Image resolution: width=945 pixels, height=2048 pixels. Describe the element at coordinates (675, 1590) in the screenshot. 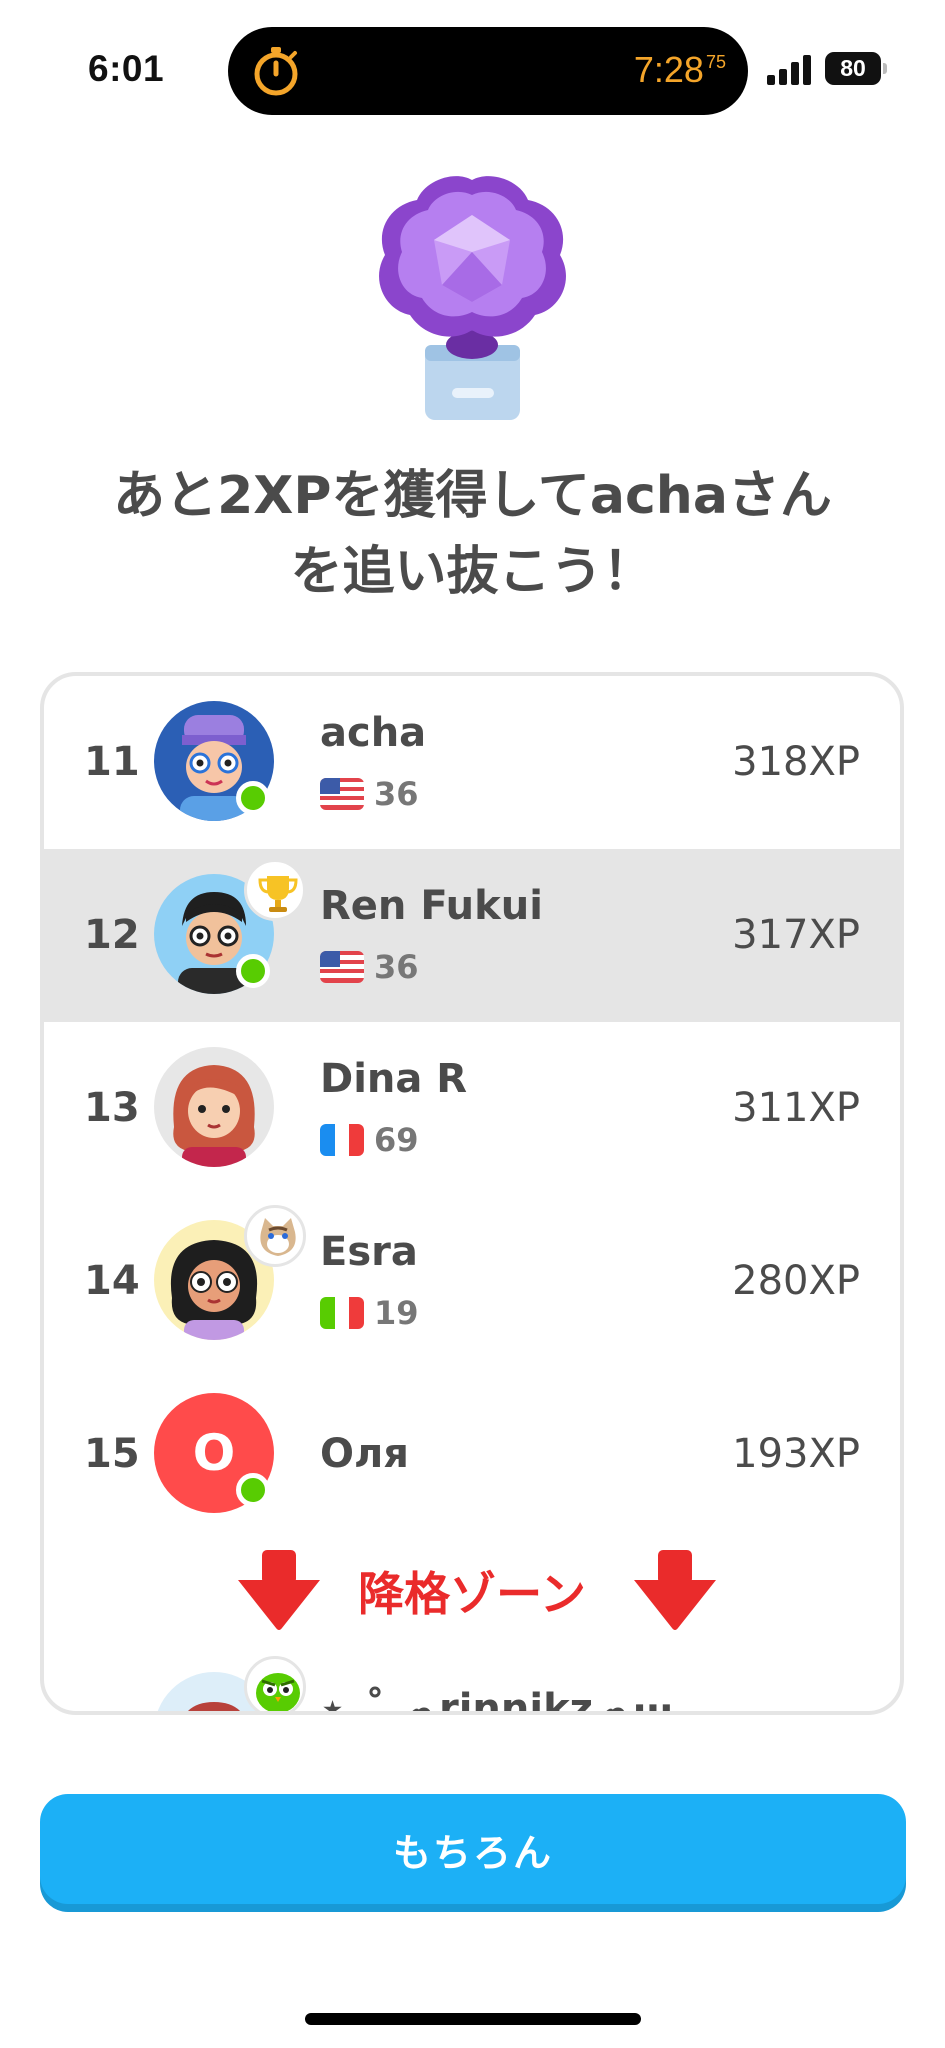

I see `down-arrow-icon` at that location.